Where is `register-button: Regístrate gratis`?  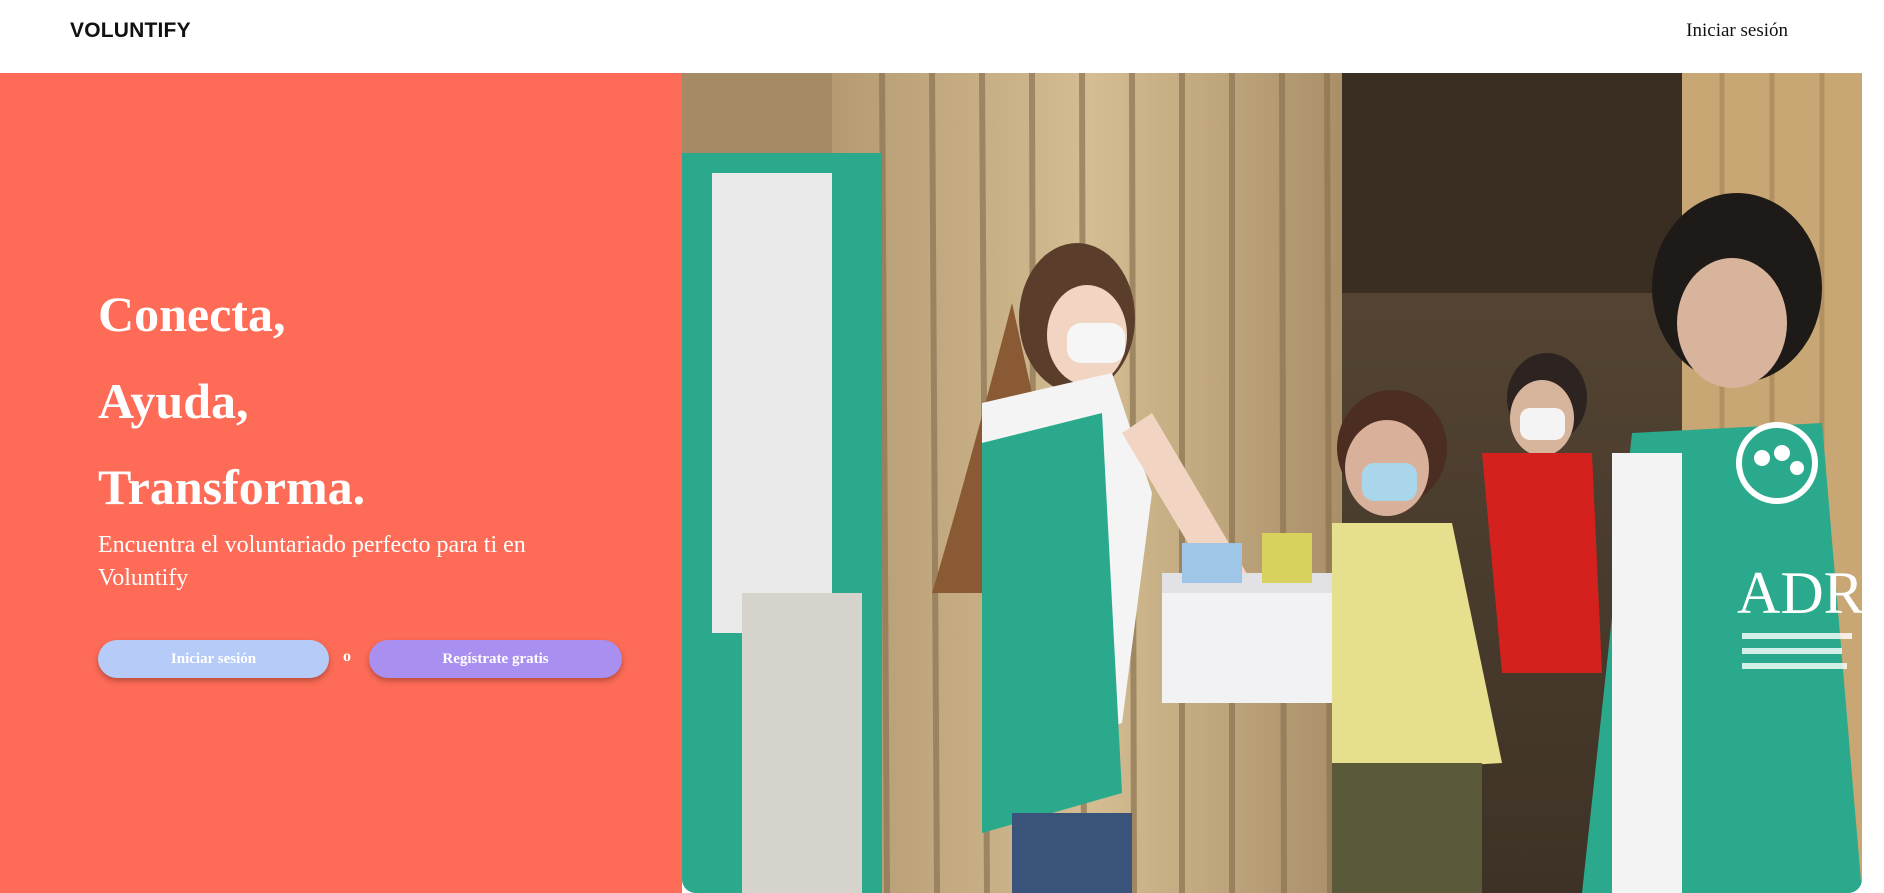
register-button: Regístrate gratis is located at coordinates (495, 659).